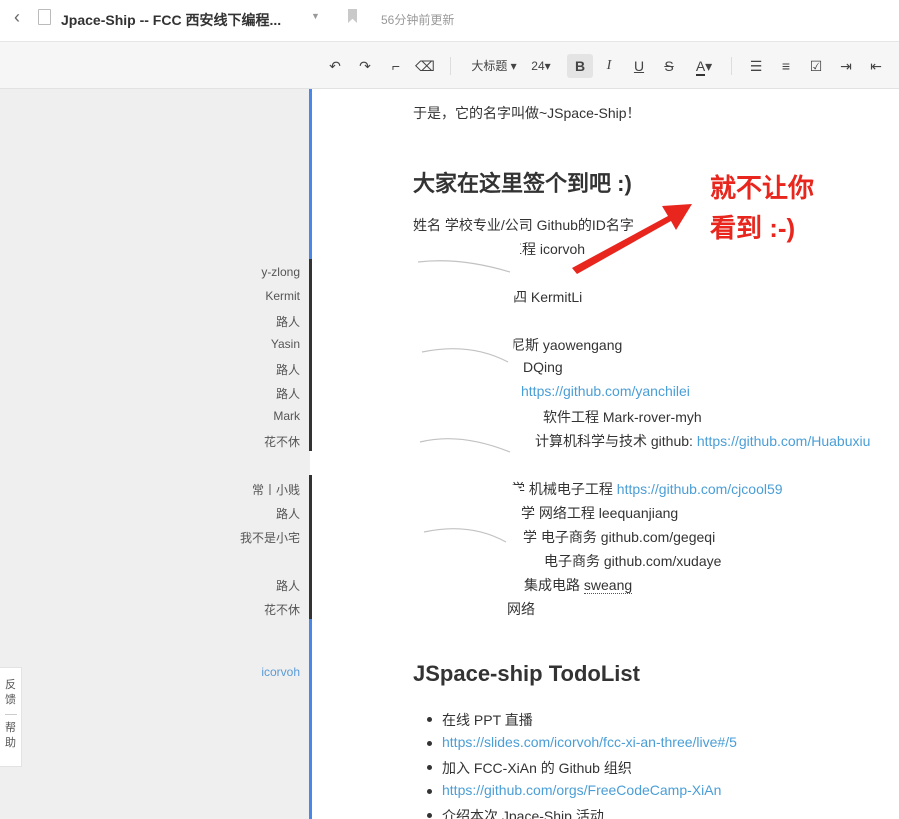 The image size is (899, 819). What do you see at coordinates (526, 673) in the screenshot?
I see `heading-todolist: JSpace-ship TodoList` at bounding box center [526, 673].